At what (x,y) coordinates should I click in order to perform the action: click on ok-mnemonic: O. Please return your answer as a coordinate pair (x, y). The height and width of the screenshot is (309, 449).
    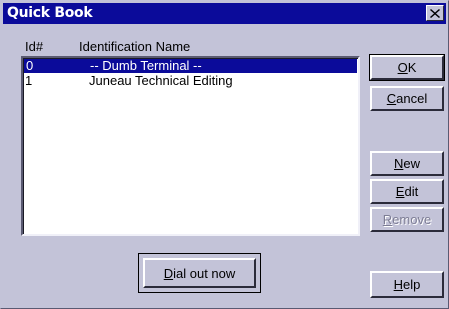
    Looking at the image, I should click on (402, 67).